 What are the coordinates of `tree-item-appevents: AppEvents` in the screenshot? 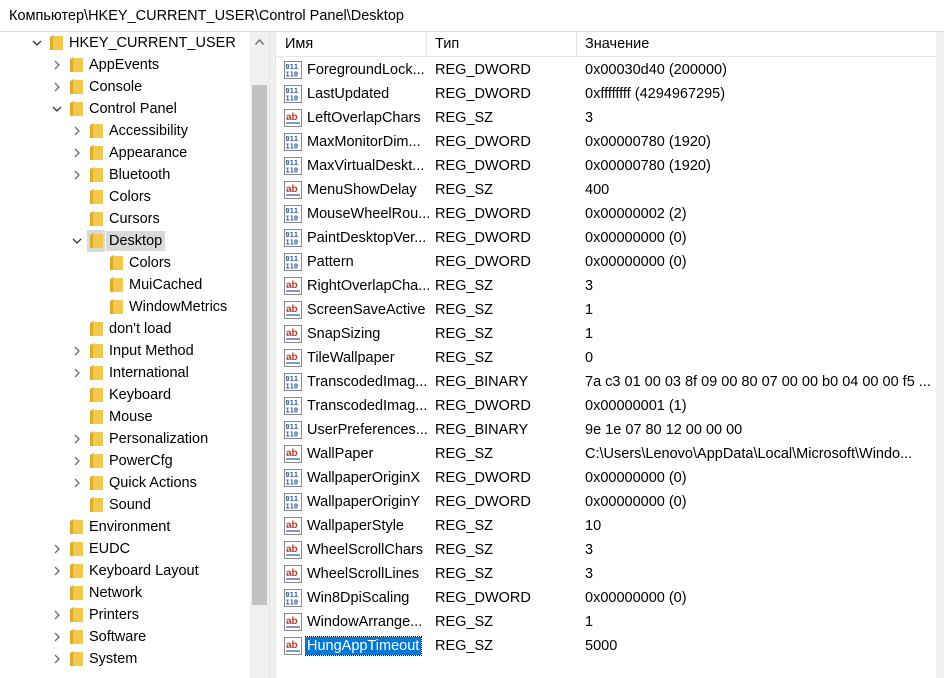 It's located at (125, 65).